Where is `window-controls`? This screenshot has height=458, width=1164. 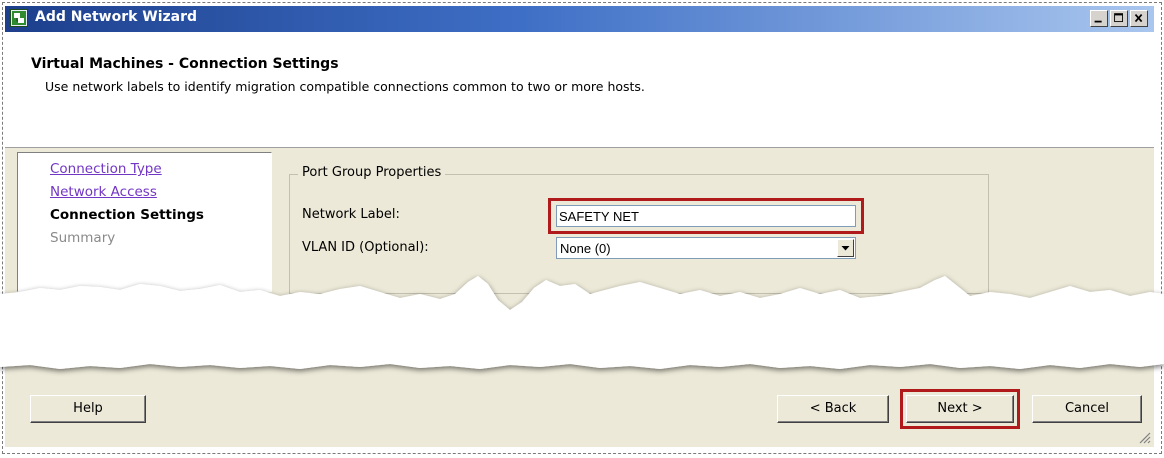 window-controls is located at coordinates (1119, 18).